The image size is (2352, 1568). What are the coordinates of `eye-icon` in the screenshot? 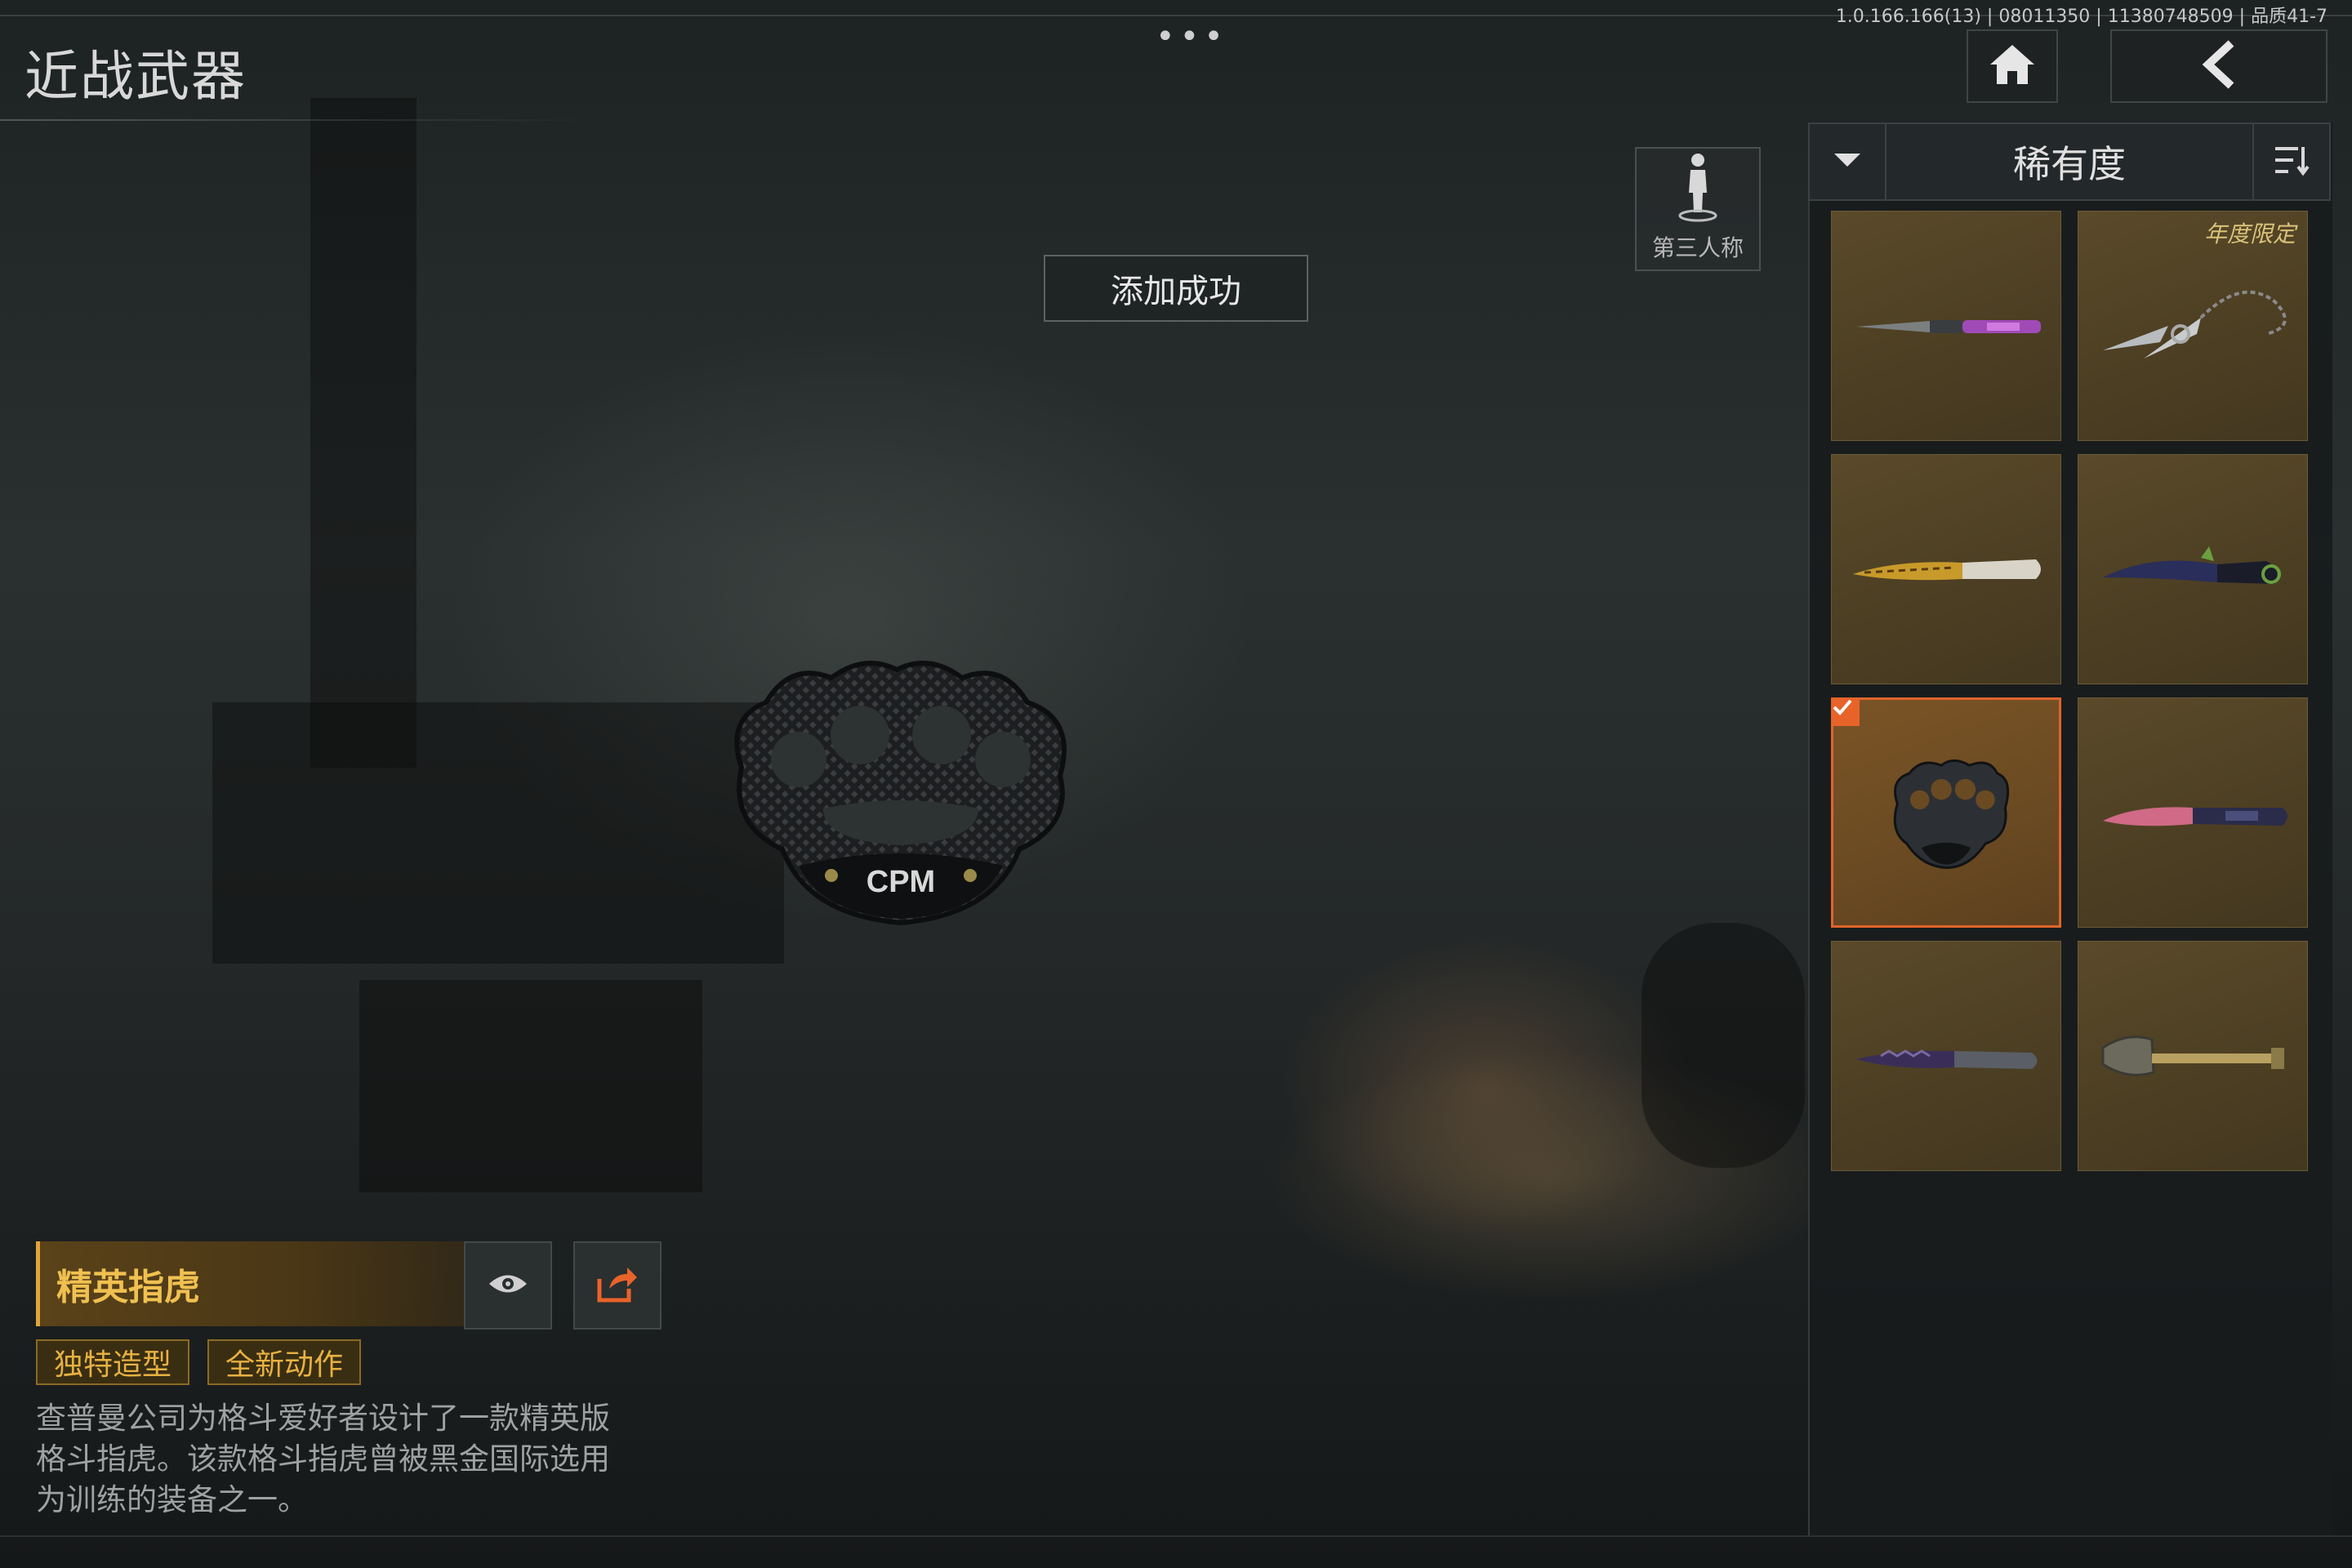 It's located at (508, 1285).